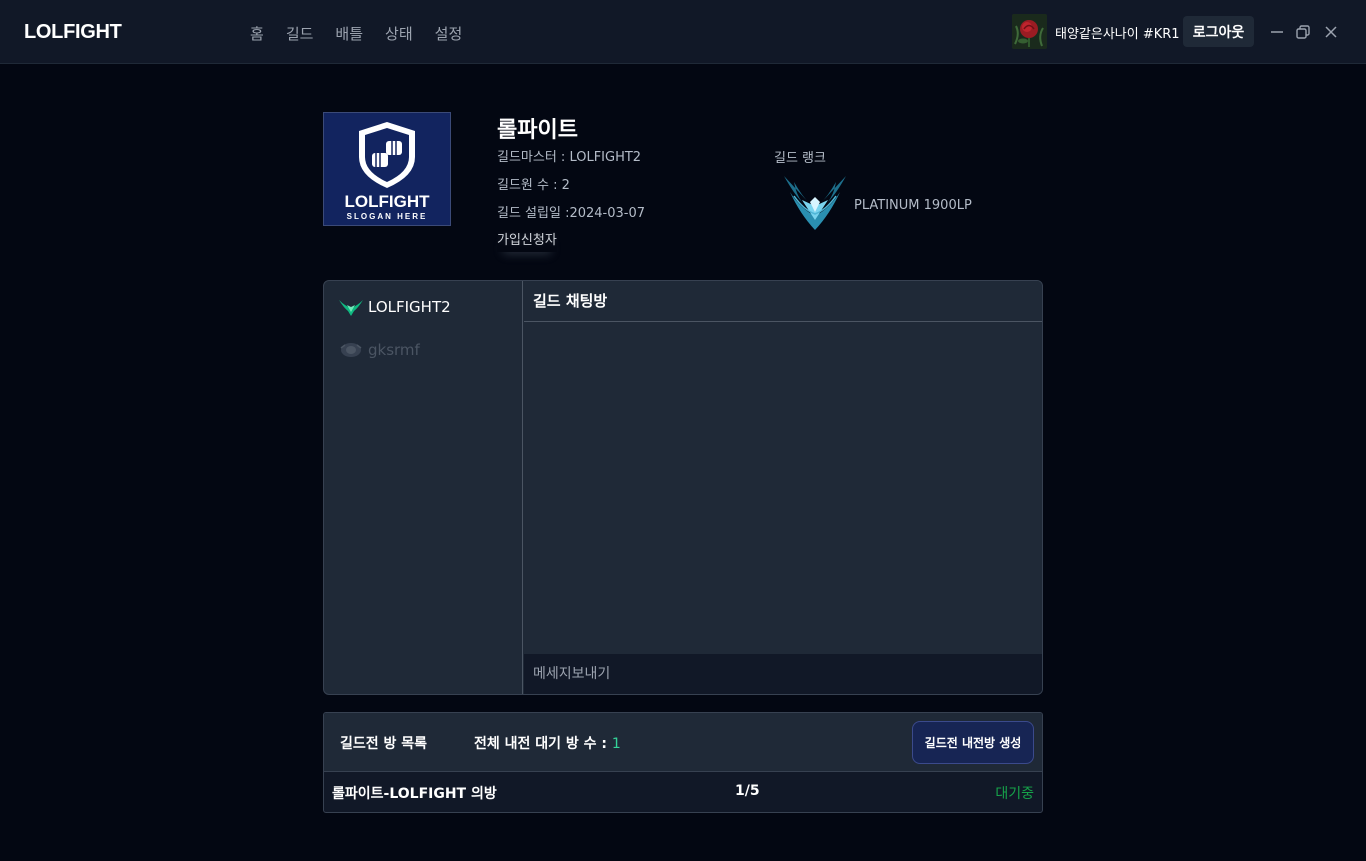  I want to click on list-item: LOLFIGHT2, so click(394, 307).